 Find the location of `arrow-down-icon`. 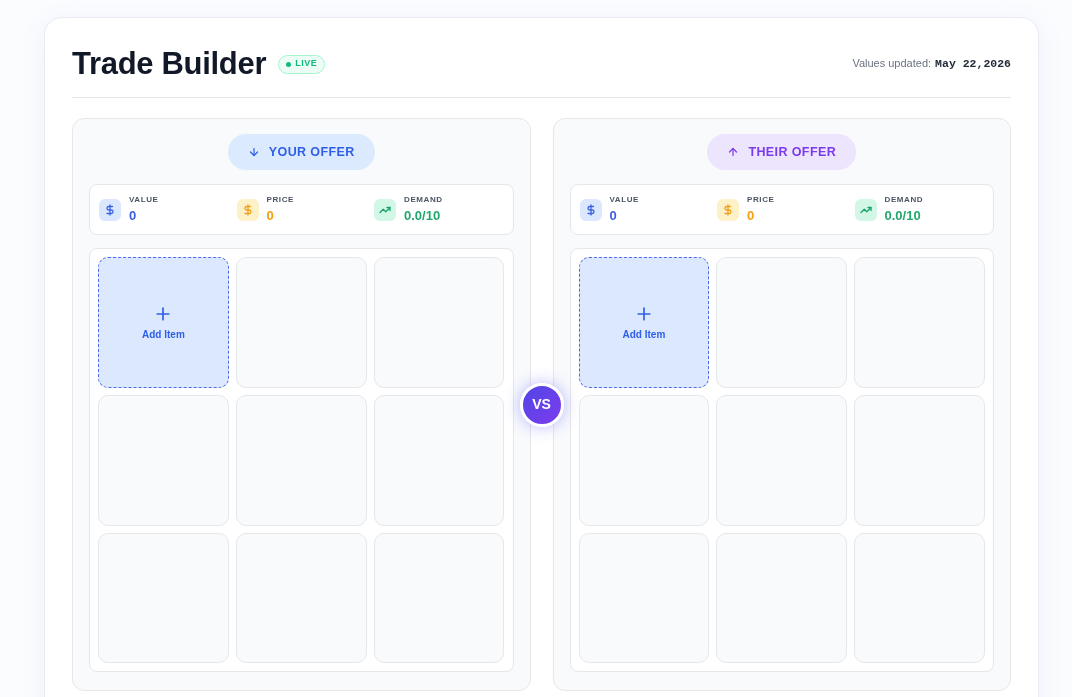

arrow-down-icon is located at coordinates (253, 152).